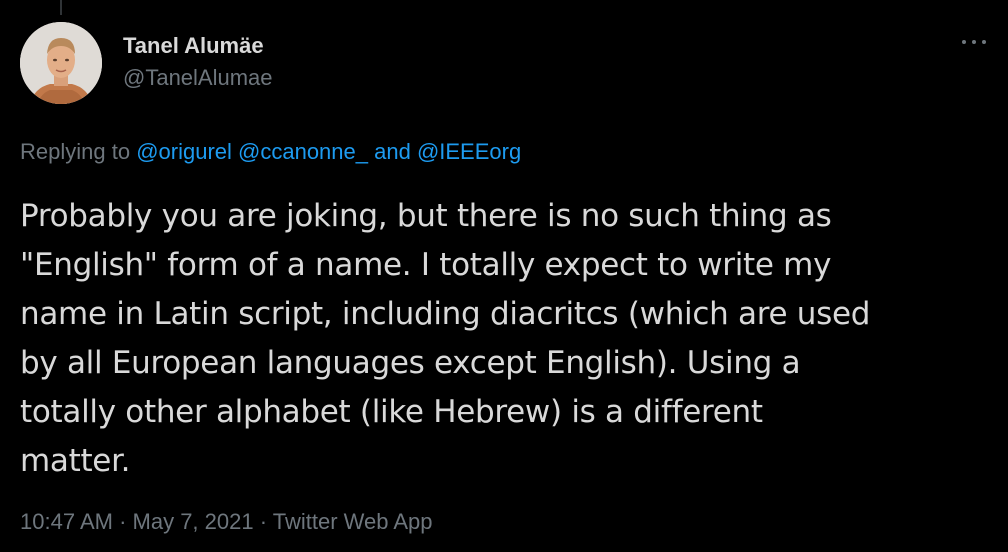  What do you see at coordinates (61, 7) in the screenshot?
I see `thread-connector-line` at bounding box center [61, 7].